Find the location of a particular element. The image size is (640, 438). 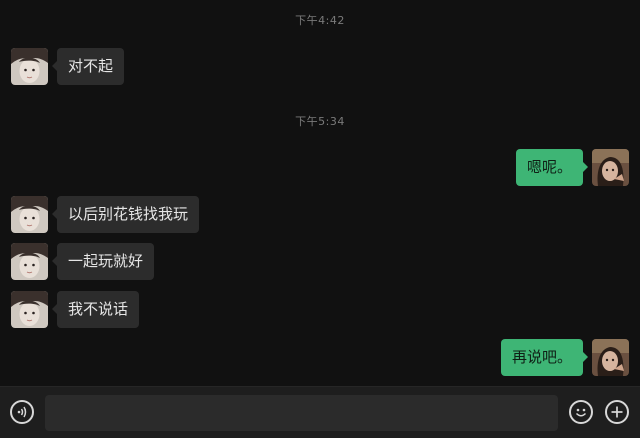

voice-icon is located at coordinates (22, 412).